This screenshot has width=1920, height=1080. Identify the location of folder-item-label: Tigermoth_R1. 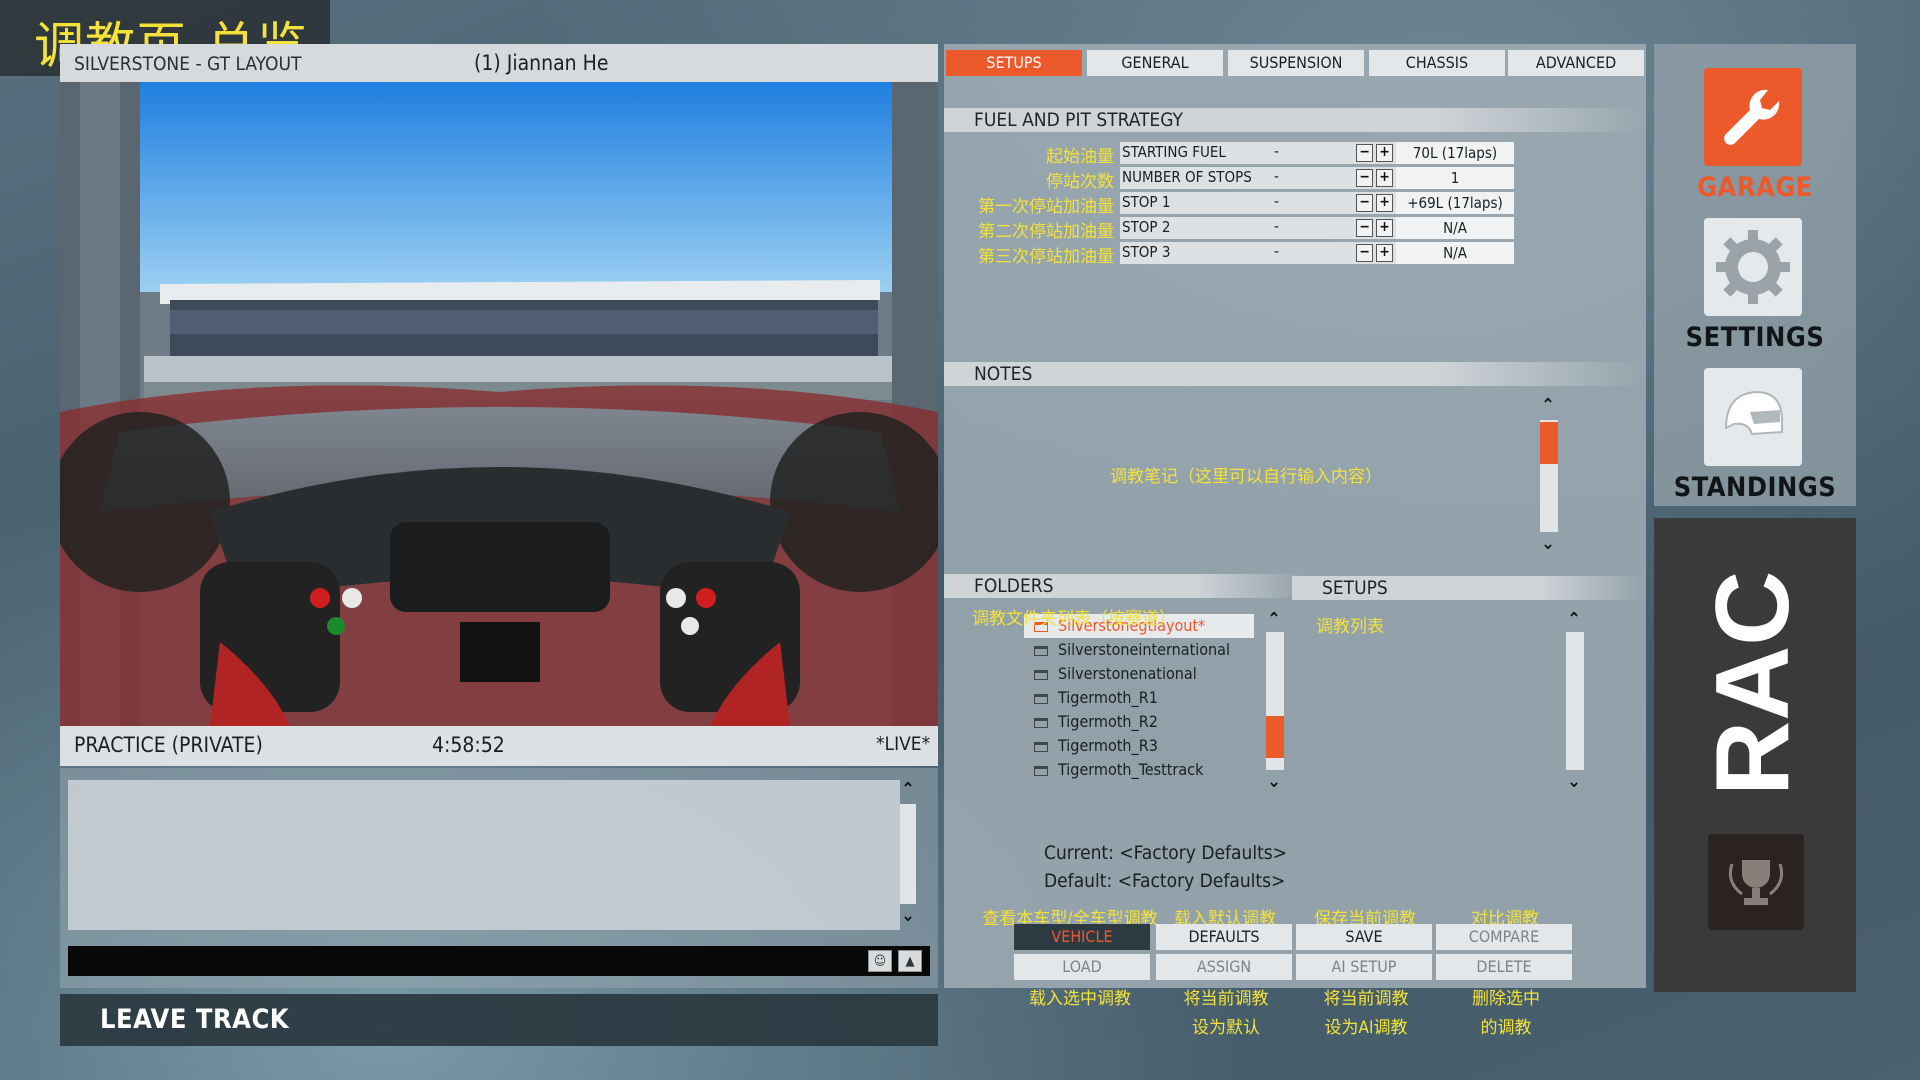
(1108, 697).